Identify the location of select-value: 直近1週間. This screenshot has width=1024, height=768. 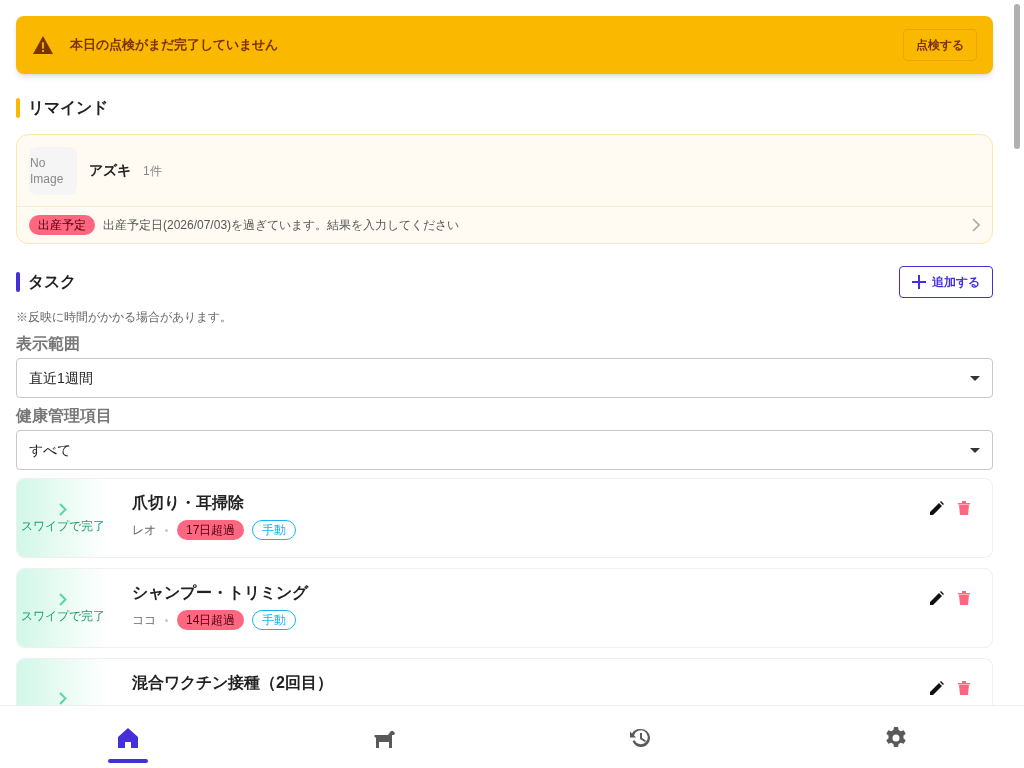
(61, 378).